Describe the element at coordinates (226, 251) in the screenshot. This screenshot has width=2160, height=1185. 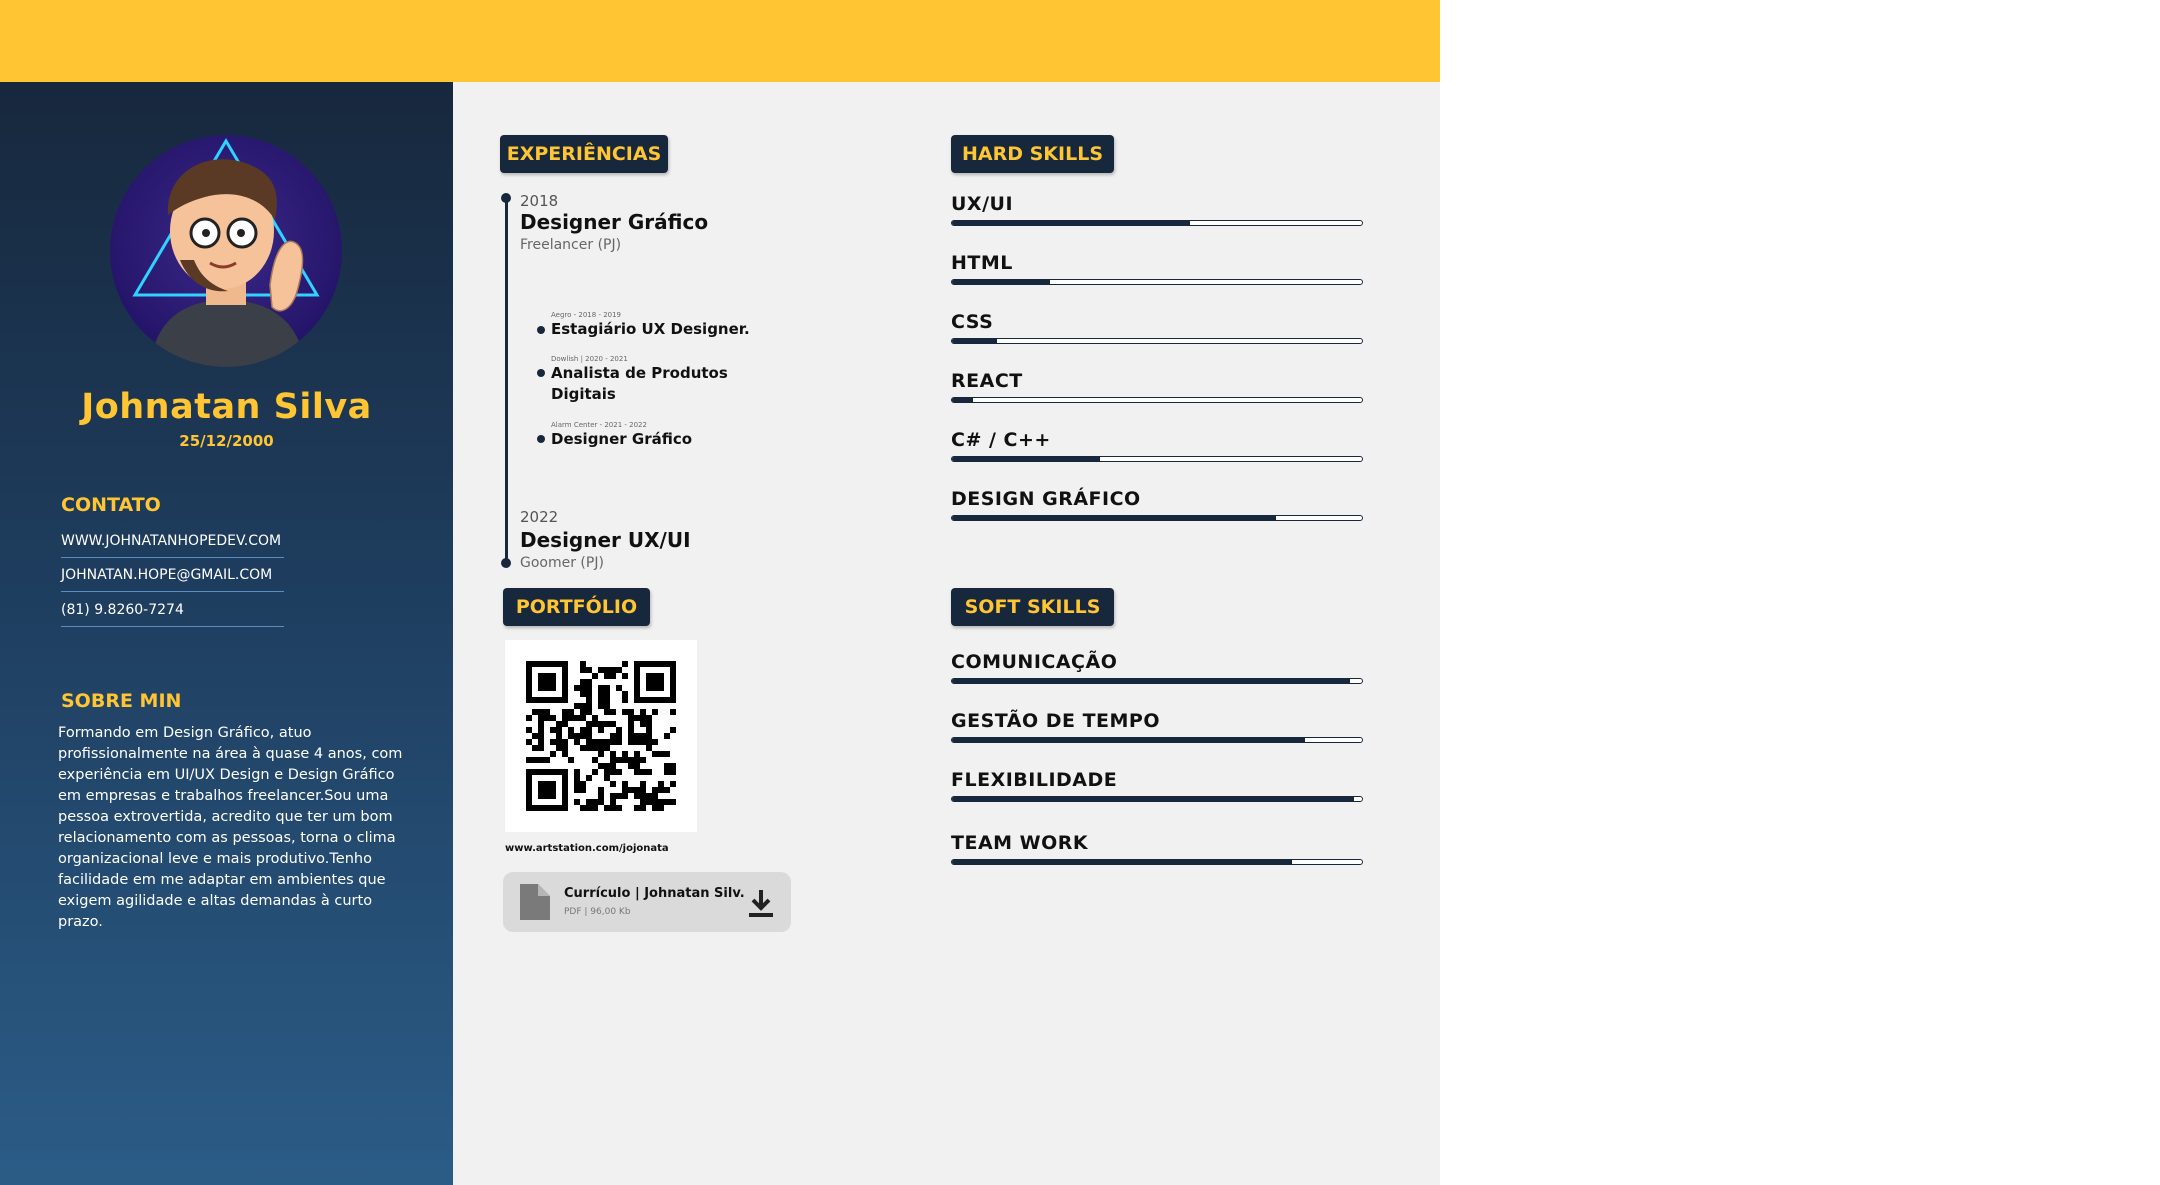
I see `avatar` at that location.